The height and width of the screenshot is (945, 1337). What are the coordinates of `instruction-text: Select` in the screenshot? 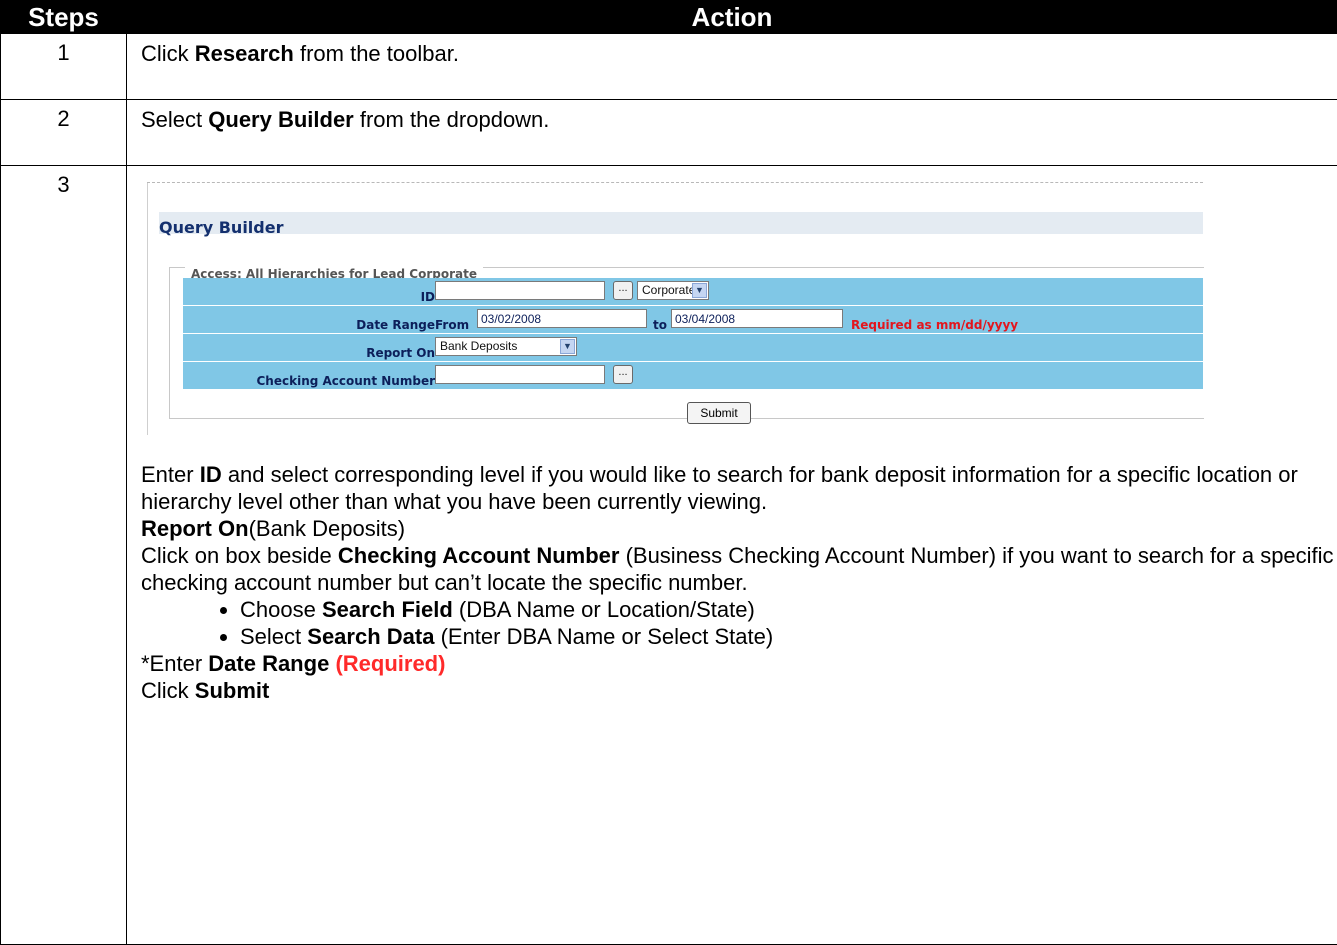 It's located at (274, 636).